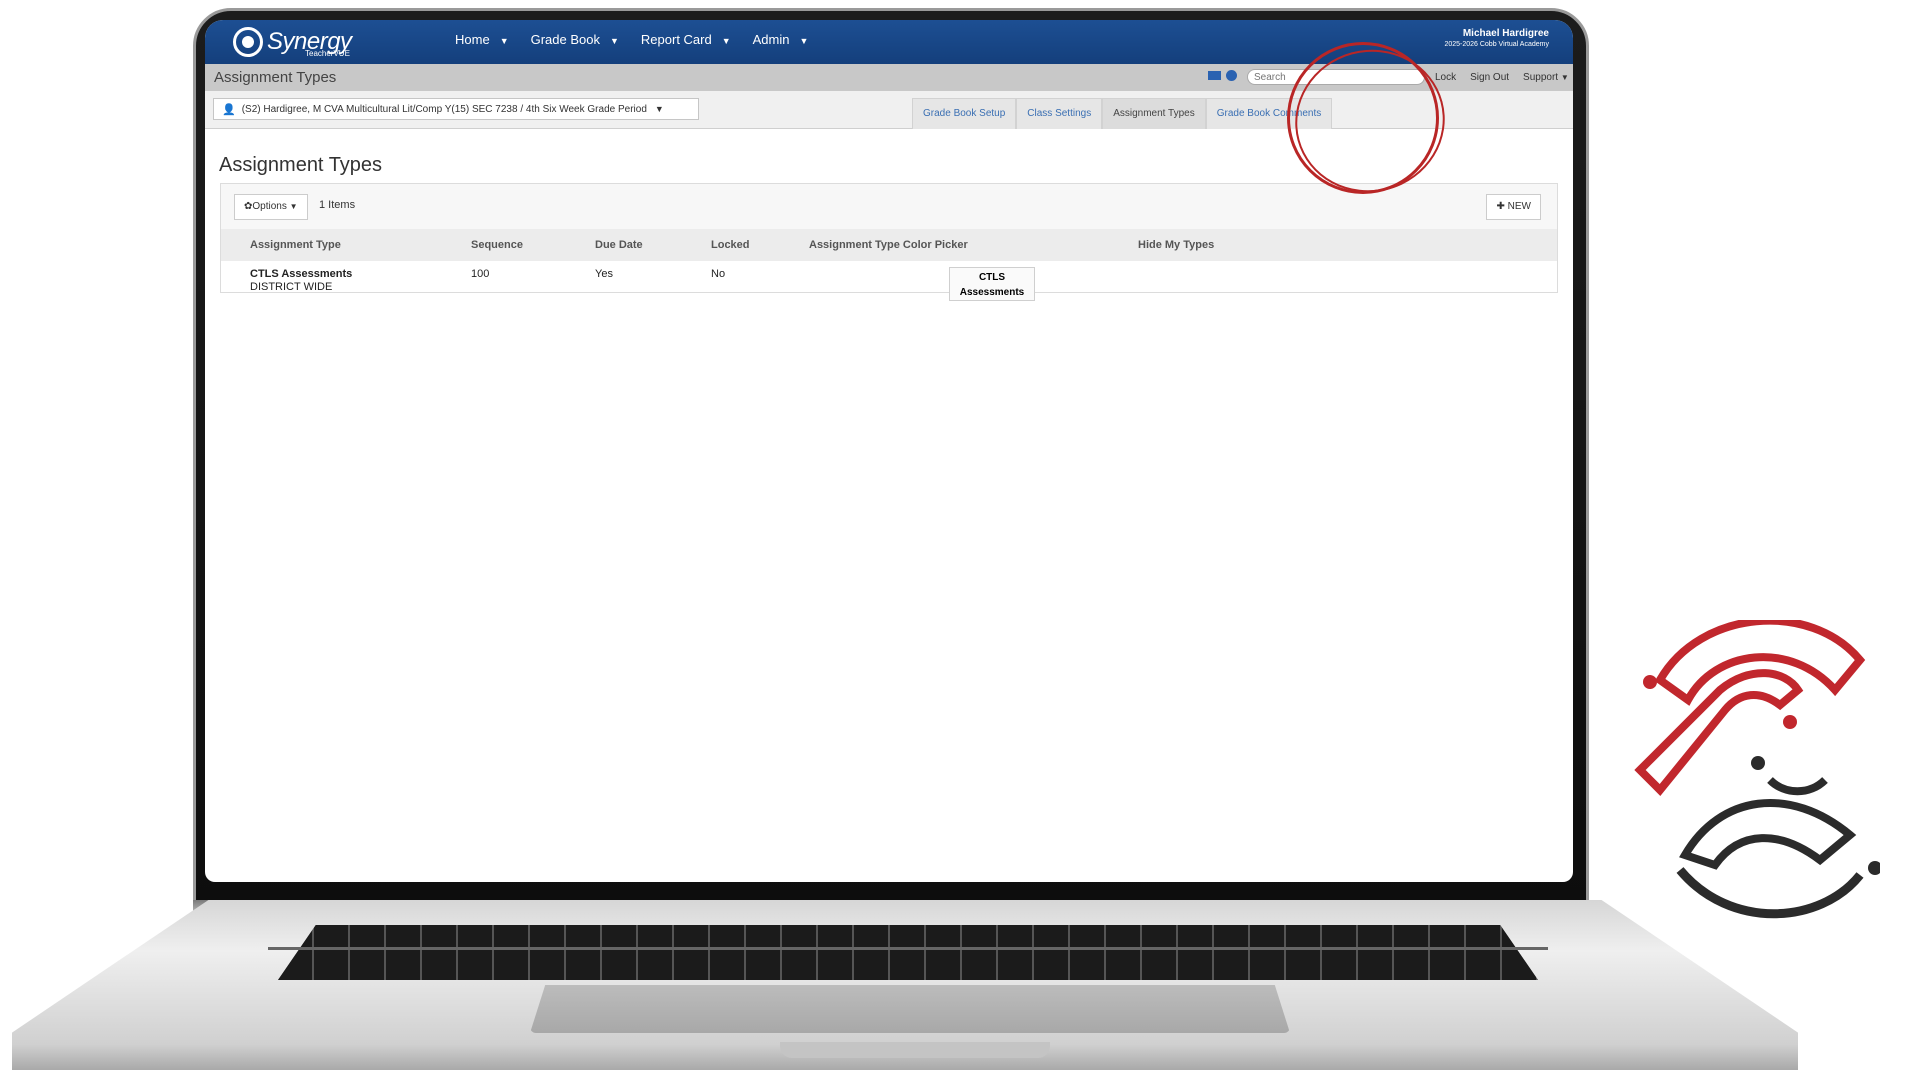 The width and height of the screenshot is (1920, 1080). What do you see at coordinates (229, 109) in the screenshot?
I see `person-icon: 👤` at bounding box center [229, 109].